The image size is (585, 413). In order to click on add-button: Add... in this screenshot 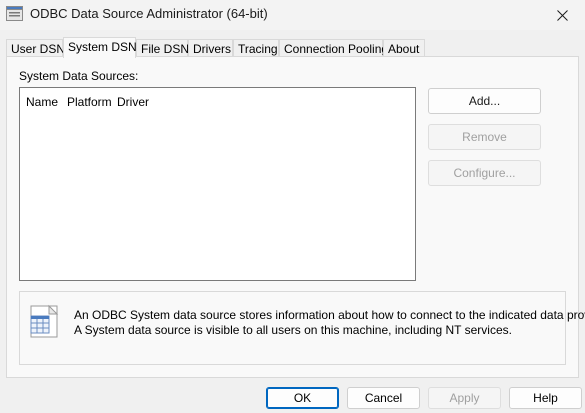, I will do `click(484, 101)`.